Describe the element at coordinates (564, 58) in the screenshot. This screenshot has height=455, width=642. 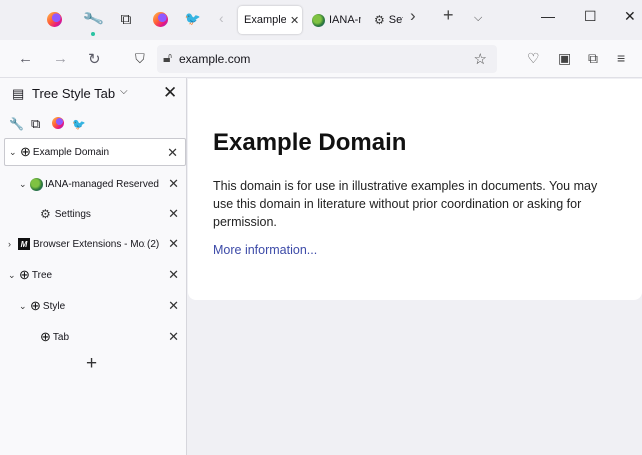
I see `sidebar-toggle-icon: ▣` at that location.